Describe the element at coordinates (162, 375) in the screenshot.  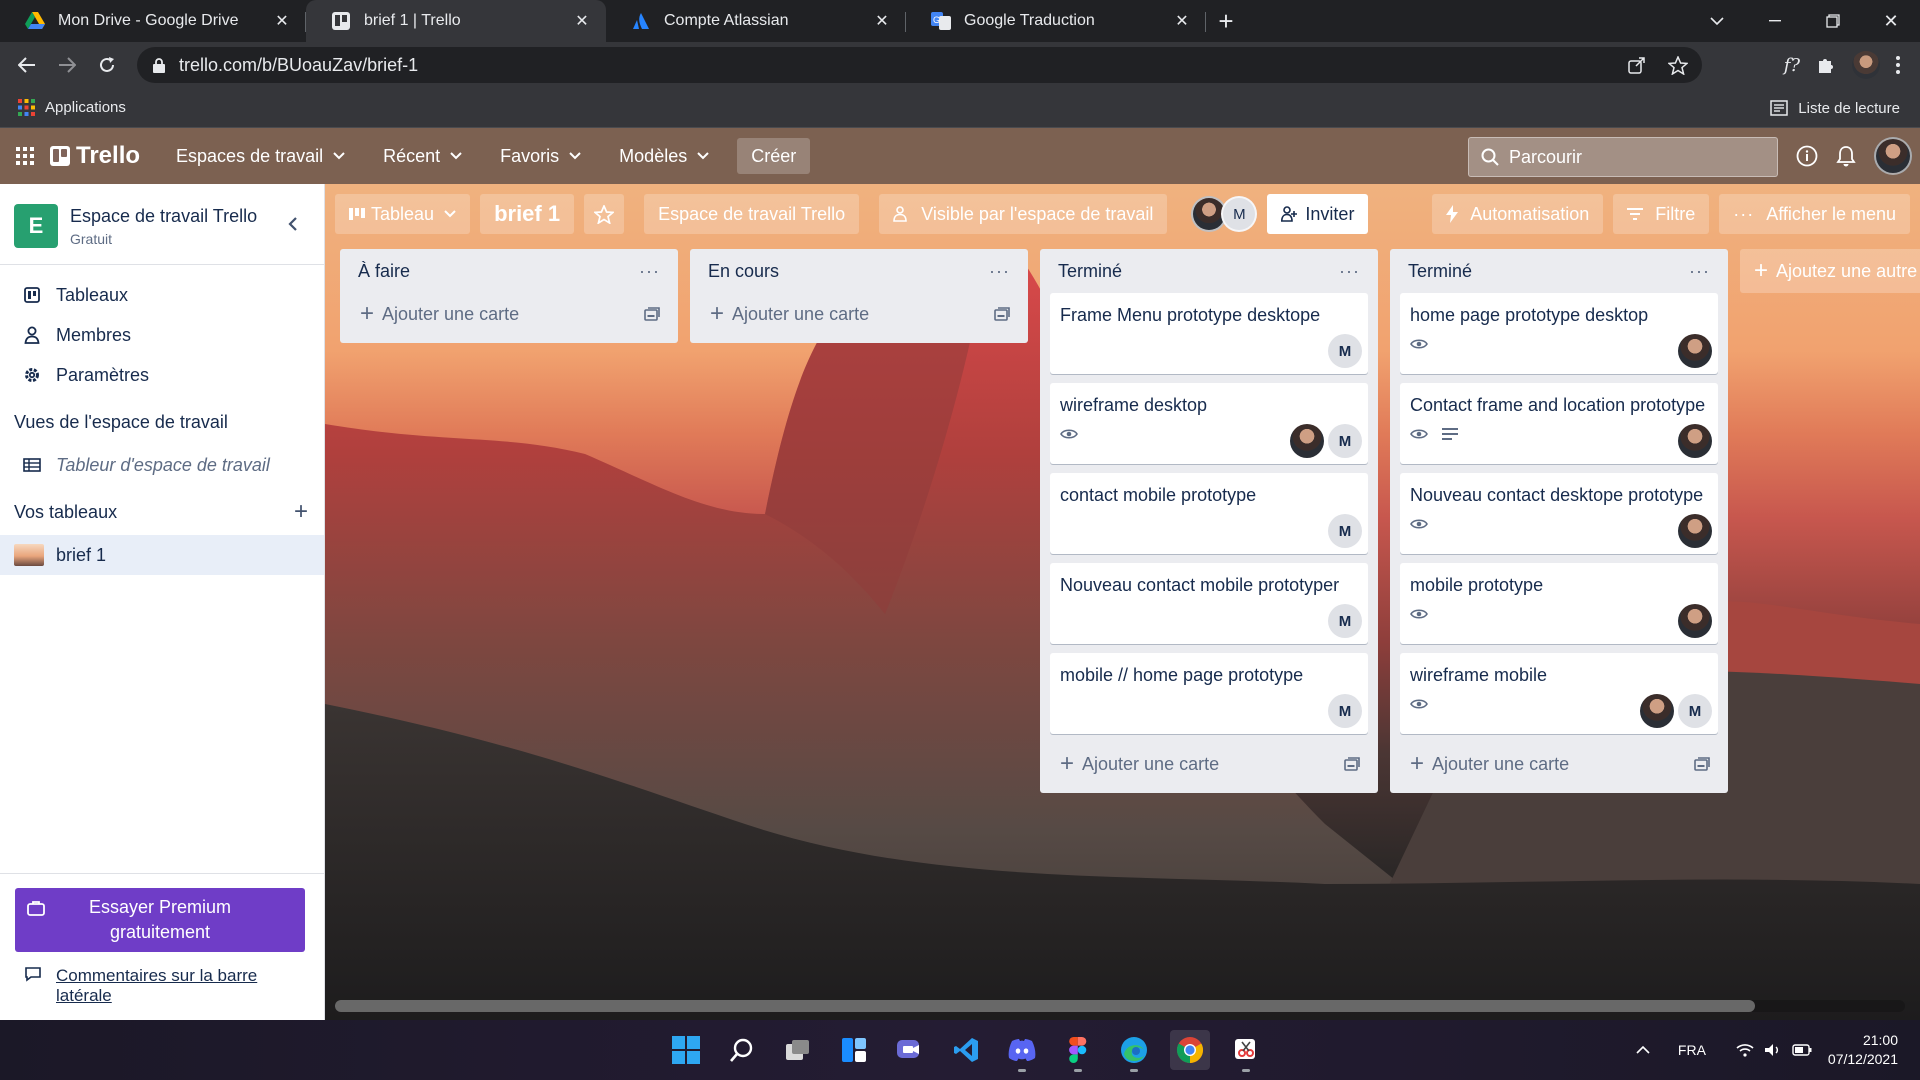
I see `sidebar-item-settings: Paramètres` at that location.